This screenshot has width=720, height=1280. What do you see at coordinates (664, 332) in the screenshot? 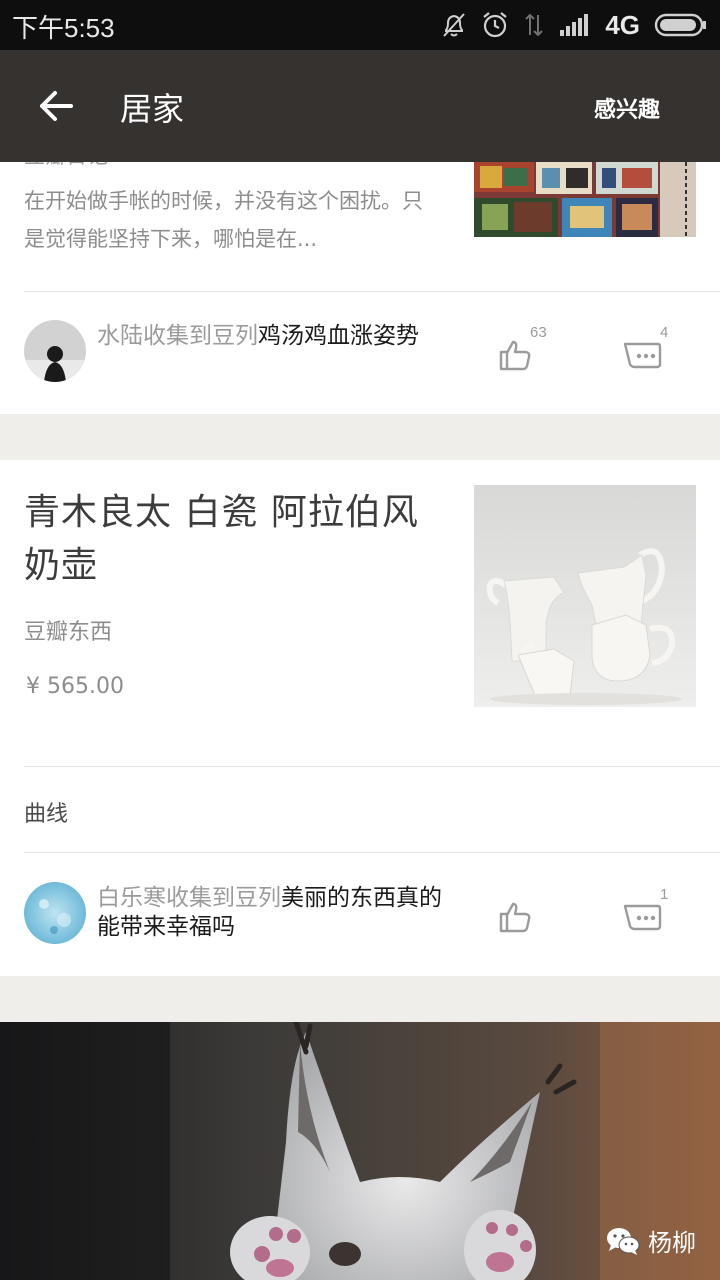
I see `comment-count: 4` at bounding box center [664, 332].